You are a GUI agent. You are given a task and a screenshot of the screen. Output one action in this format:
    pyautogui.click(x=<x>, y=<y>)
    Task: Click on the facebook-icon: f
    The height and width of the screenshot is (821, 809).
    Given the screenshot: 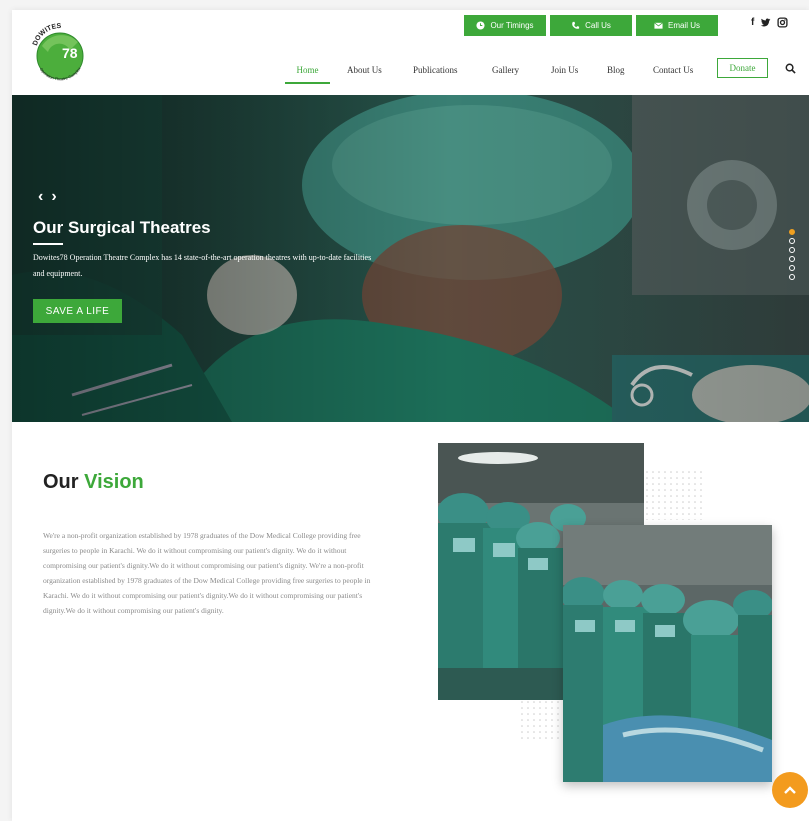 What is the action you would take?
    pyautogui.click(x=752, y=22)
    